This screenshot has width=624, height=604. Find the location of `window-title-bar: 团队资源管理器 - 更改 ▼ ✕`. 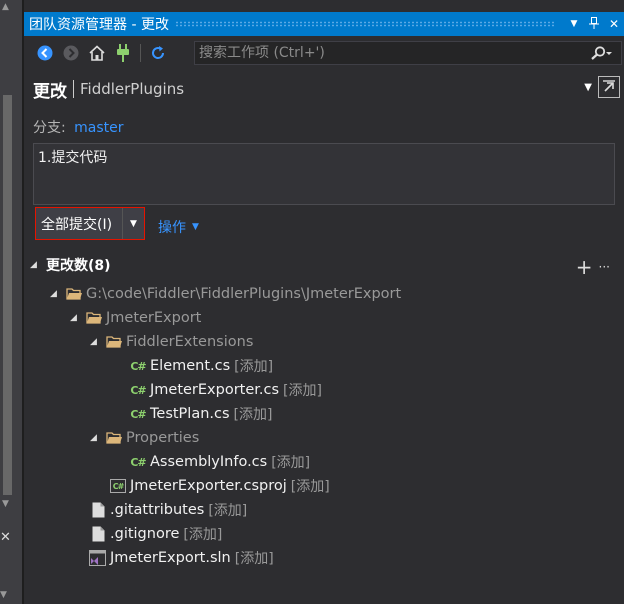

window-title-bar: 团队资源管理器 - 更改 ▼ ✕ is located at coordinates (324, 24).